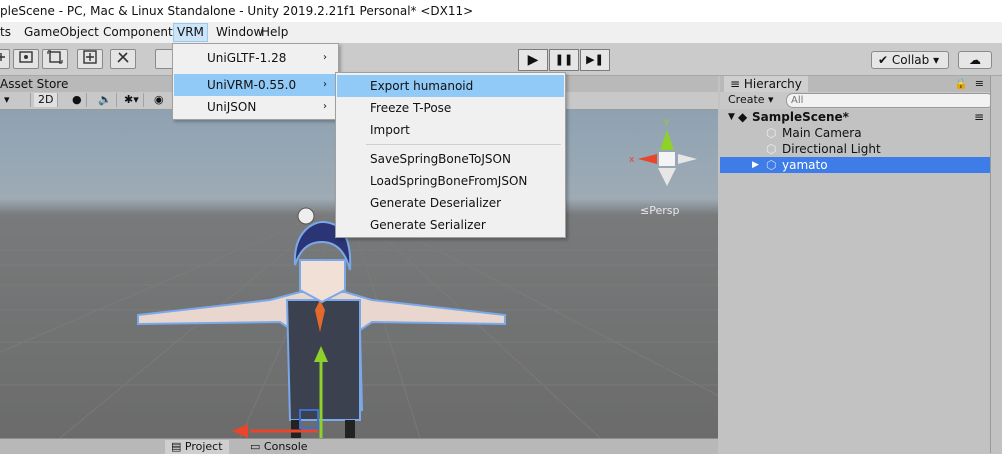  What do you see at coordinates (203, 446) in the screenshot?
I see `tab-project-label: Project` at bounding box center [203, 446].